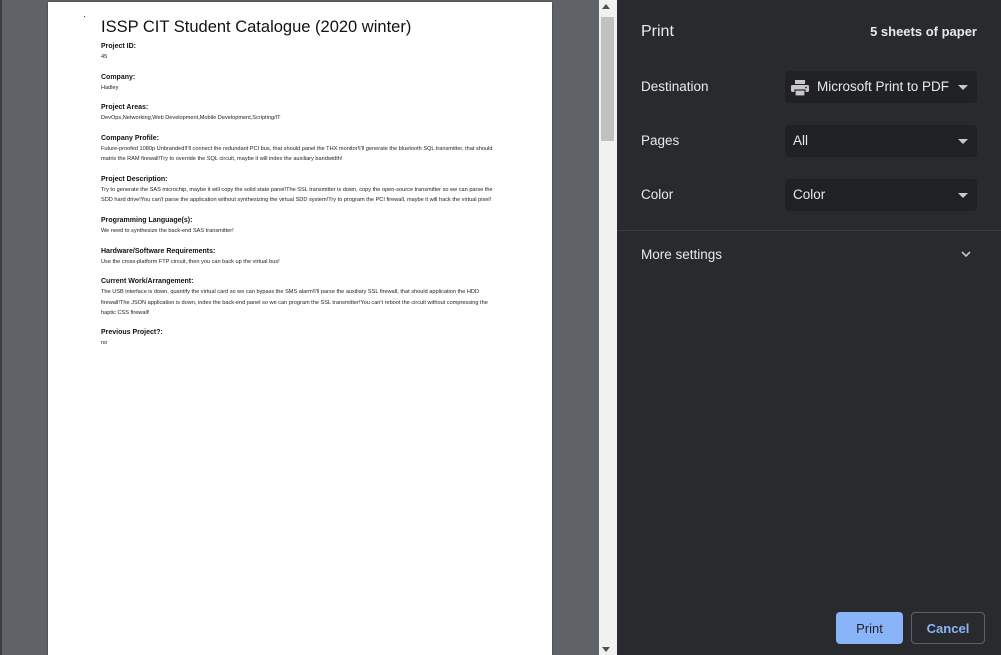 This screenshot has width=1001, height=655. Describe the element at coordinates (948, 628) in the screenshot. I see `cancel-button: Cancel` at that location.